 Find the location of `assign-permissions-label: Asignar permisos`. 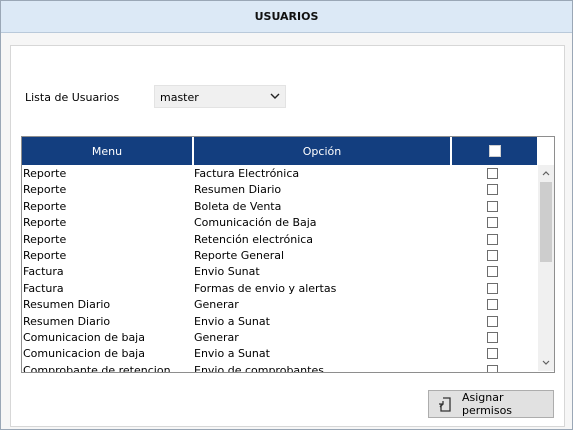

assign-permissions-label: Asignar permisos is located at coordinates (487, 404).